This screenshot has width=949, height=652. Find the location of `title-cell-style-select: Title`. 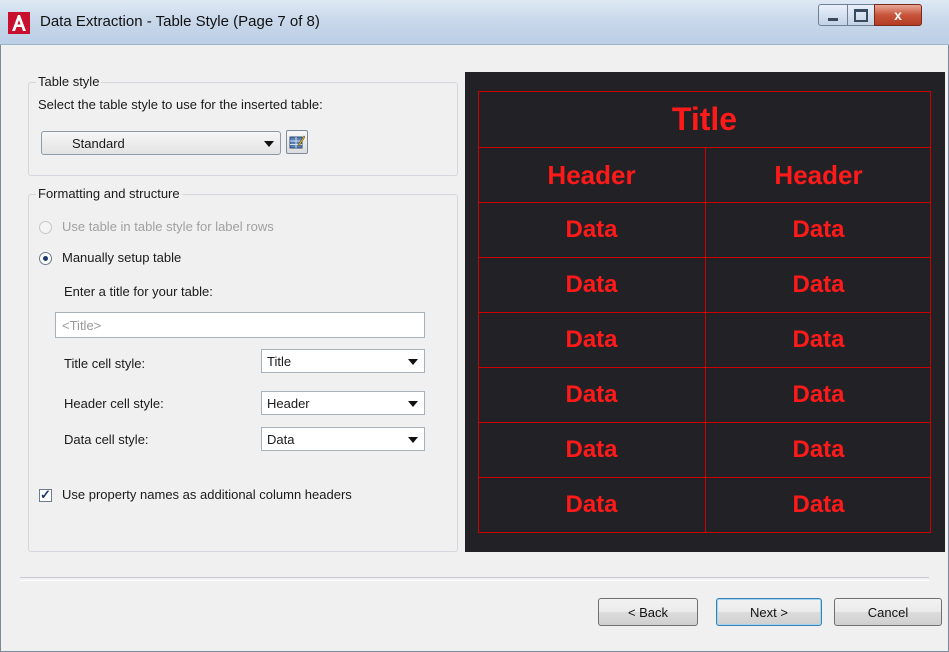

title-cell-style-select: Title is located at coordinates (343, 361).